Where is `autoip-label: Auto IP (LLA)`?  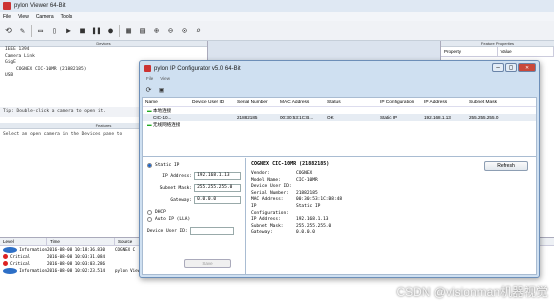
autoip-label: Auto IP (LLA) is located at coordinates (173, 219).